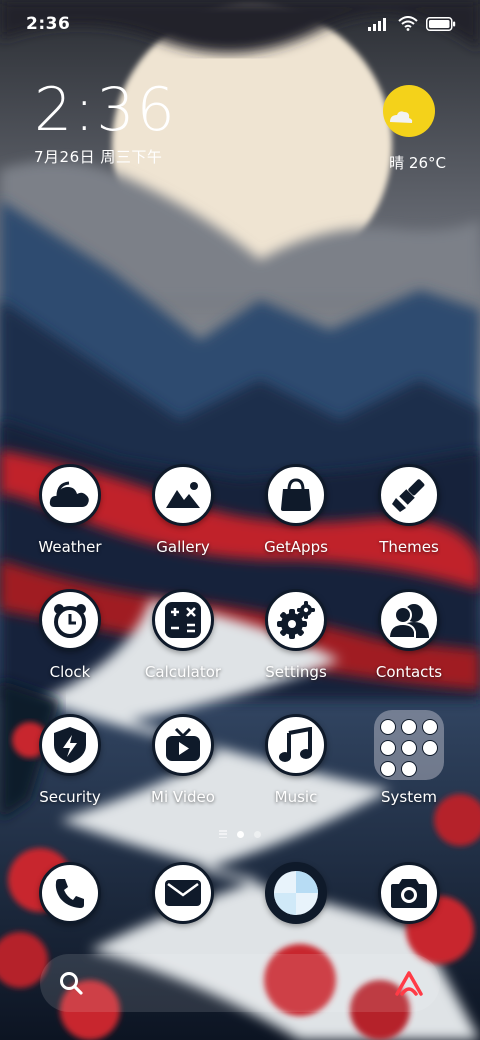 This screenshot has width=480, height=1040. Describe the element at coordinates (70, 620) in the screenshot. I see `clock-icon` at that location.